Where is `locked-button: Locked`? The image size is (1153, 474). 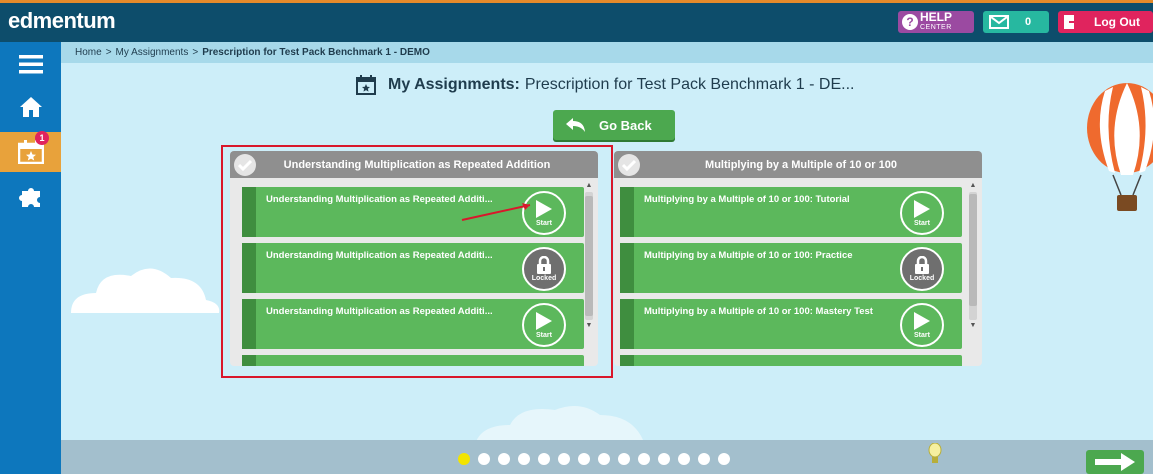
locked-button: Locked is located at coordinates (922, 269).